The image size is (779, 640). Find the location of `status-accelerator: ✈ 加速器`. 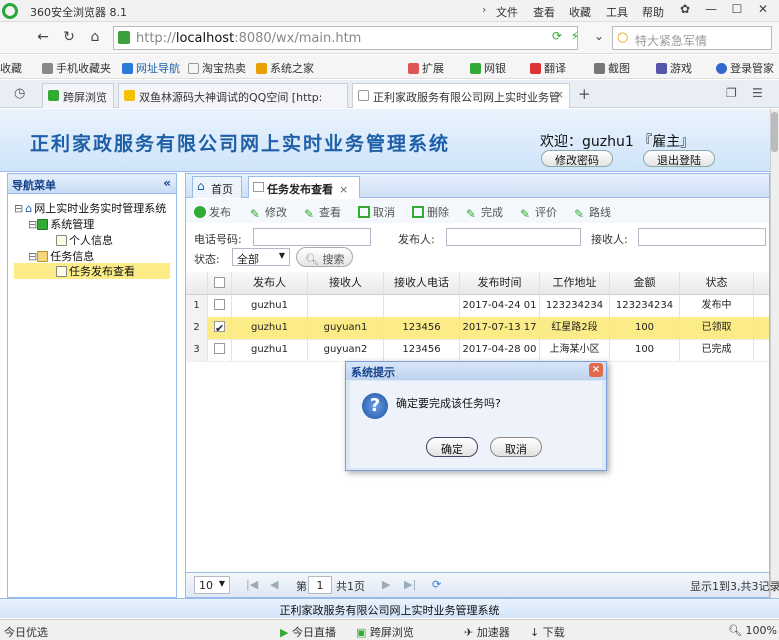

status-accelerator: ✈ 加速器 is located at coordinates (487, 632).